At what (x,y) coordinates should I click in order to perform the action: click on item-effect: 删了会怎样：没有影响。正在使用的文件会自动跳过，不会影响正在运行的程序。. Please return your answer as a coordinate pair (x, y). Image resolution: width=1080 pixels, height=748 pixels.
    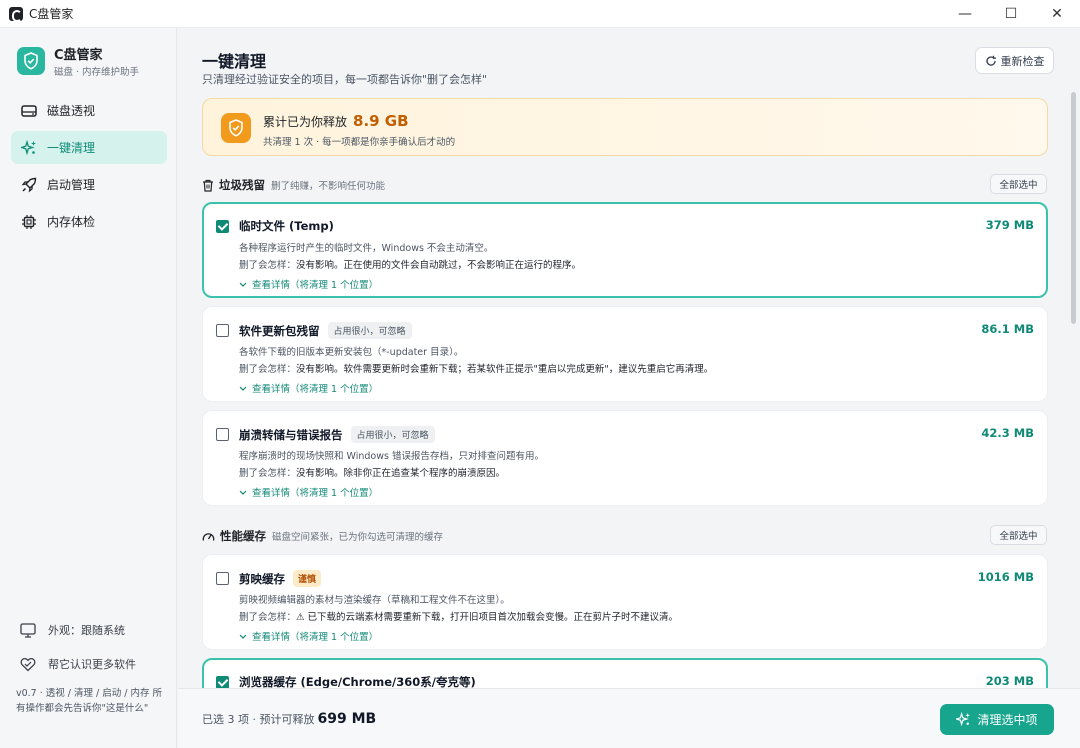
    Looking at the image, I should click on (410, 265).